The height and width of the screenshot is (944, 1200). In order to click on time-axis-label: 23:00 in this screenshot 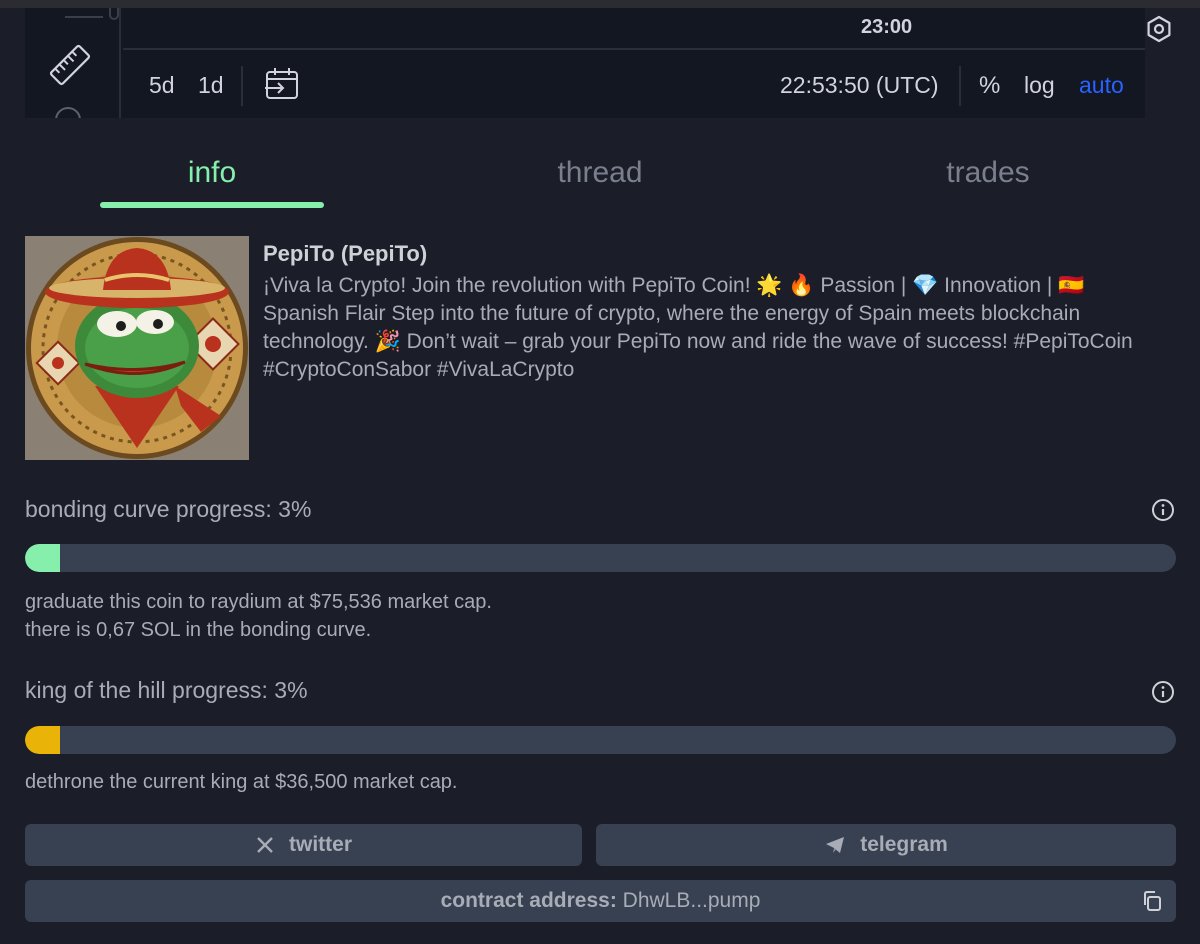, I will do `click(887, 27)`.